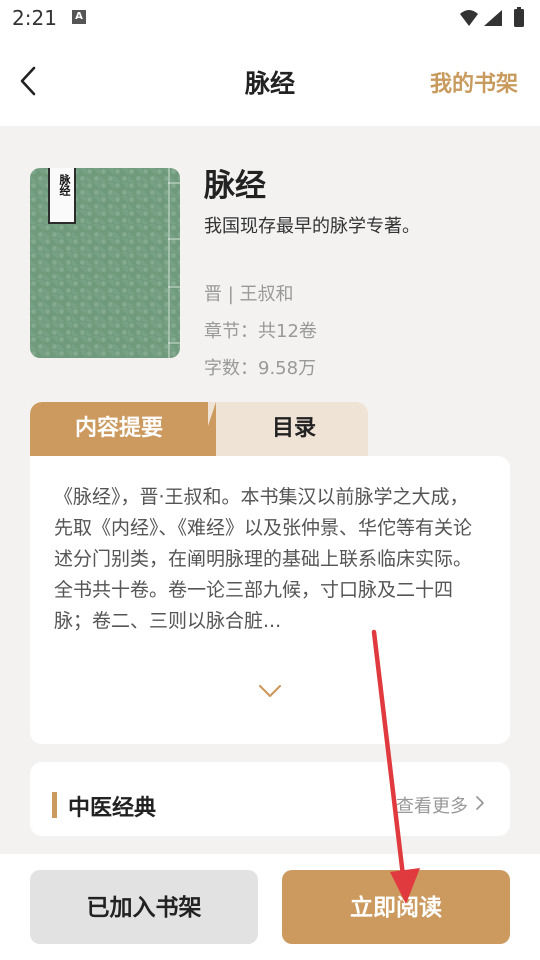 The width and height of the screenshot is (540, 960). What do you see at coordinates (270, 691) in the screenshot?
I see `chevron-down-icon` at bounding box center [270, 691].